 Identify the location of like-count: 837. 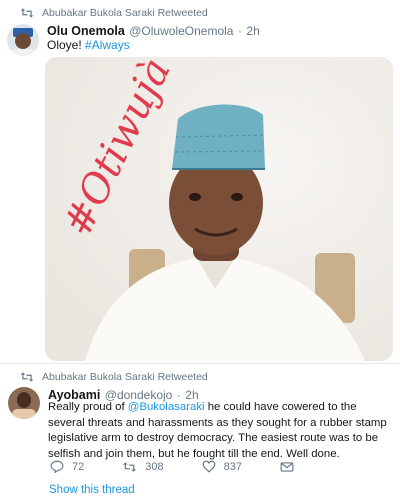
(232, 466).